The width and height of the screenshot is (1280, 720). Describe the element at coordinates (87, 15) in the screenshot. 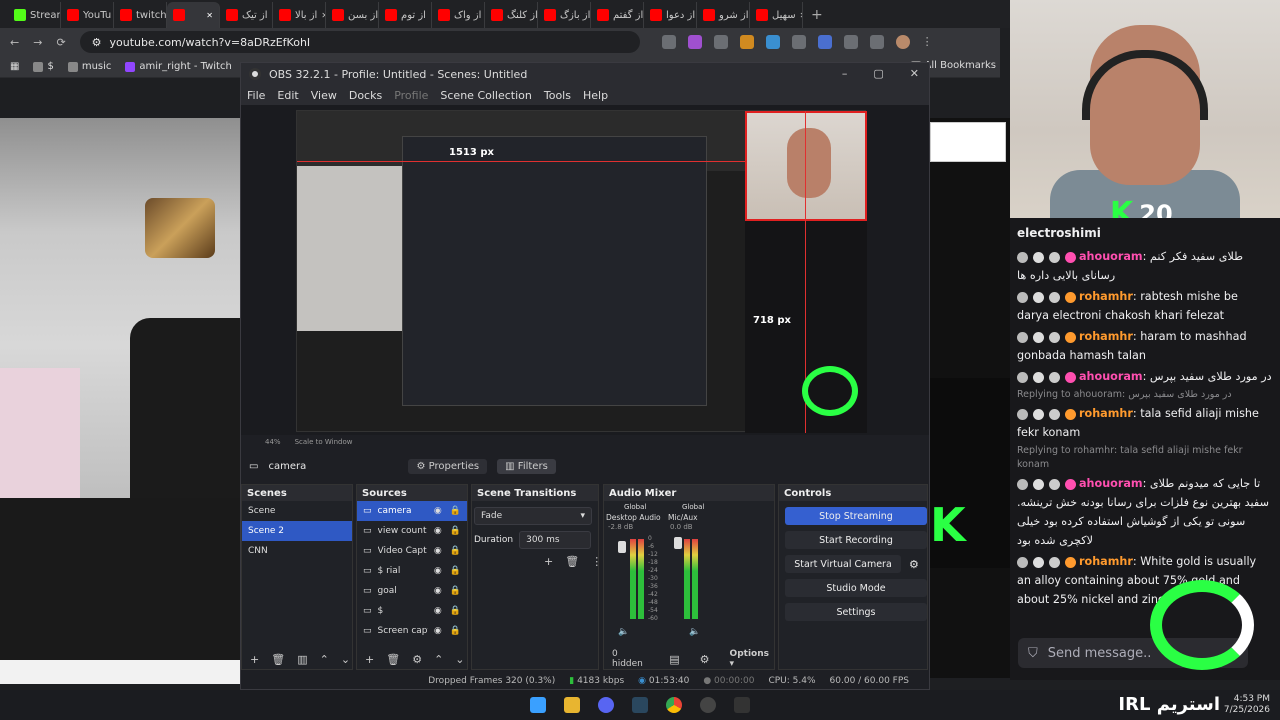

I see `browser-tab: YouTu✕` at that location.